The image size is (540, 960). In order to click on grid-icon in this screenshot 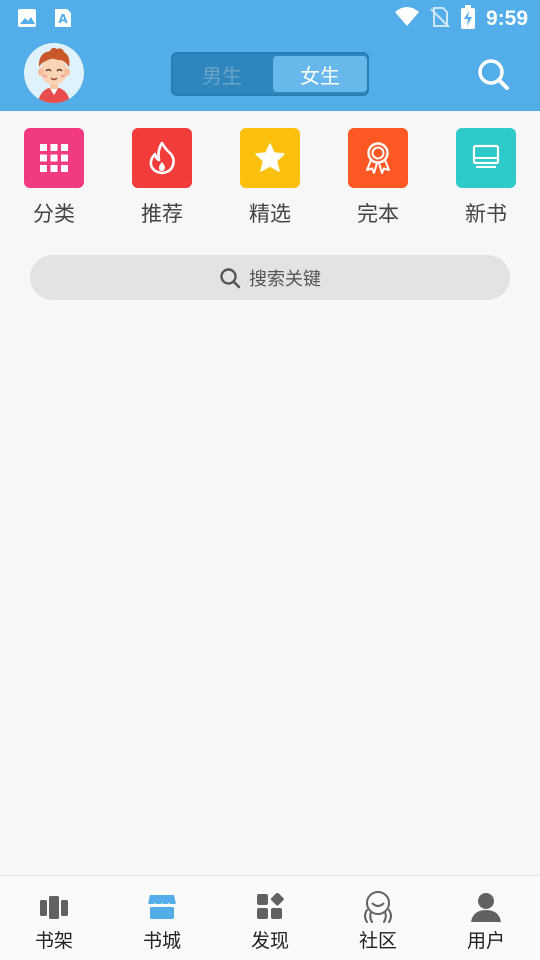, I will do `click(54, 158)`.